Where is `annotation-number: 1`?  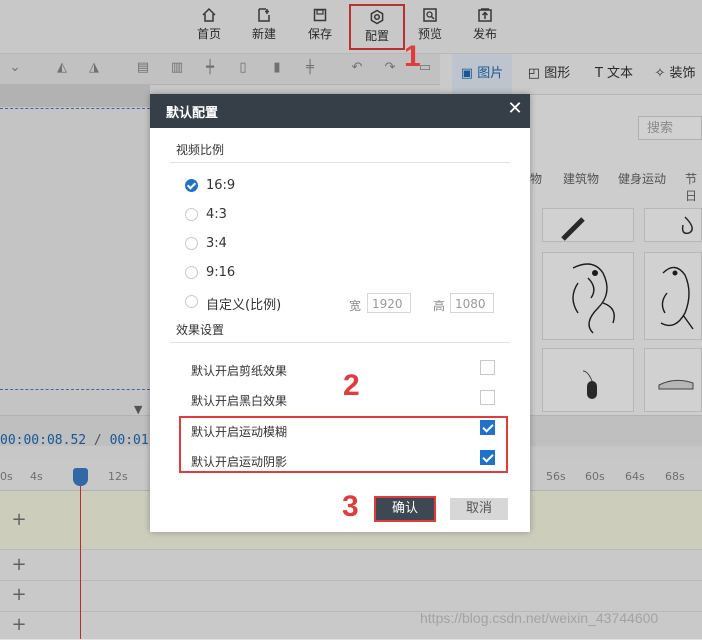 annotation-number: 1 is located at coordinates (412, 56).